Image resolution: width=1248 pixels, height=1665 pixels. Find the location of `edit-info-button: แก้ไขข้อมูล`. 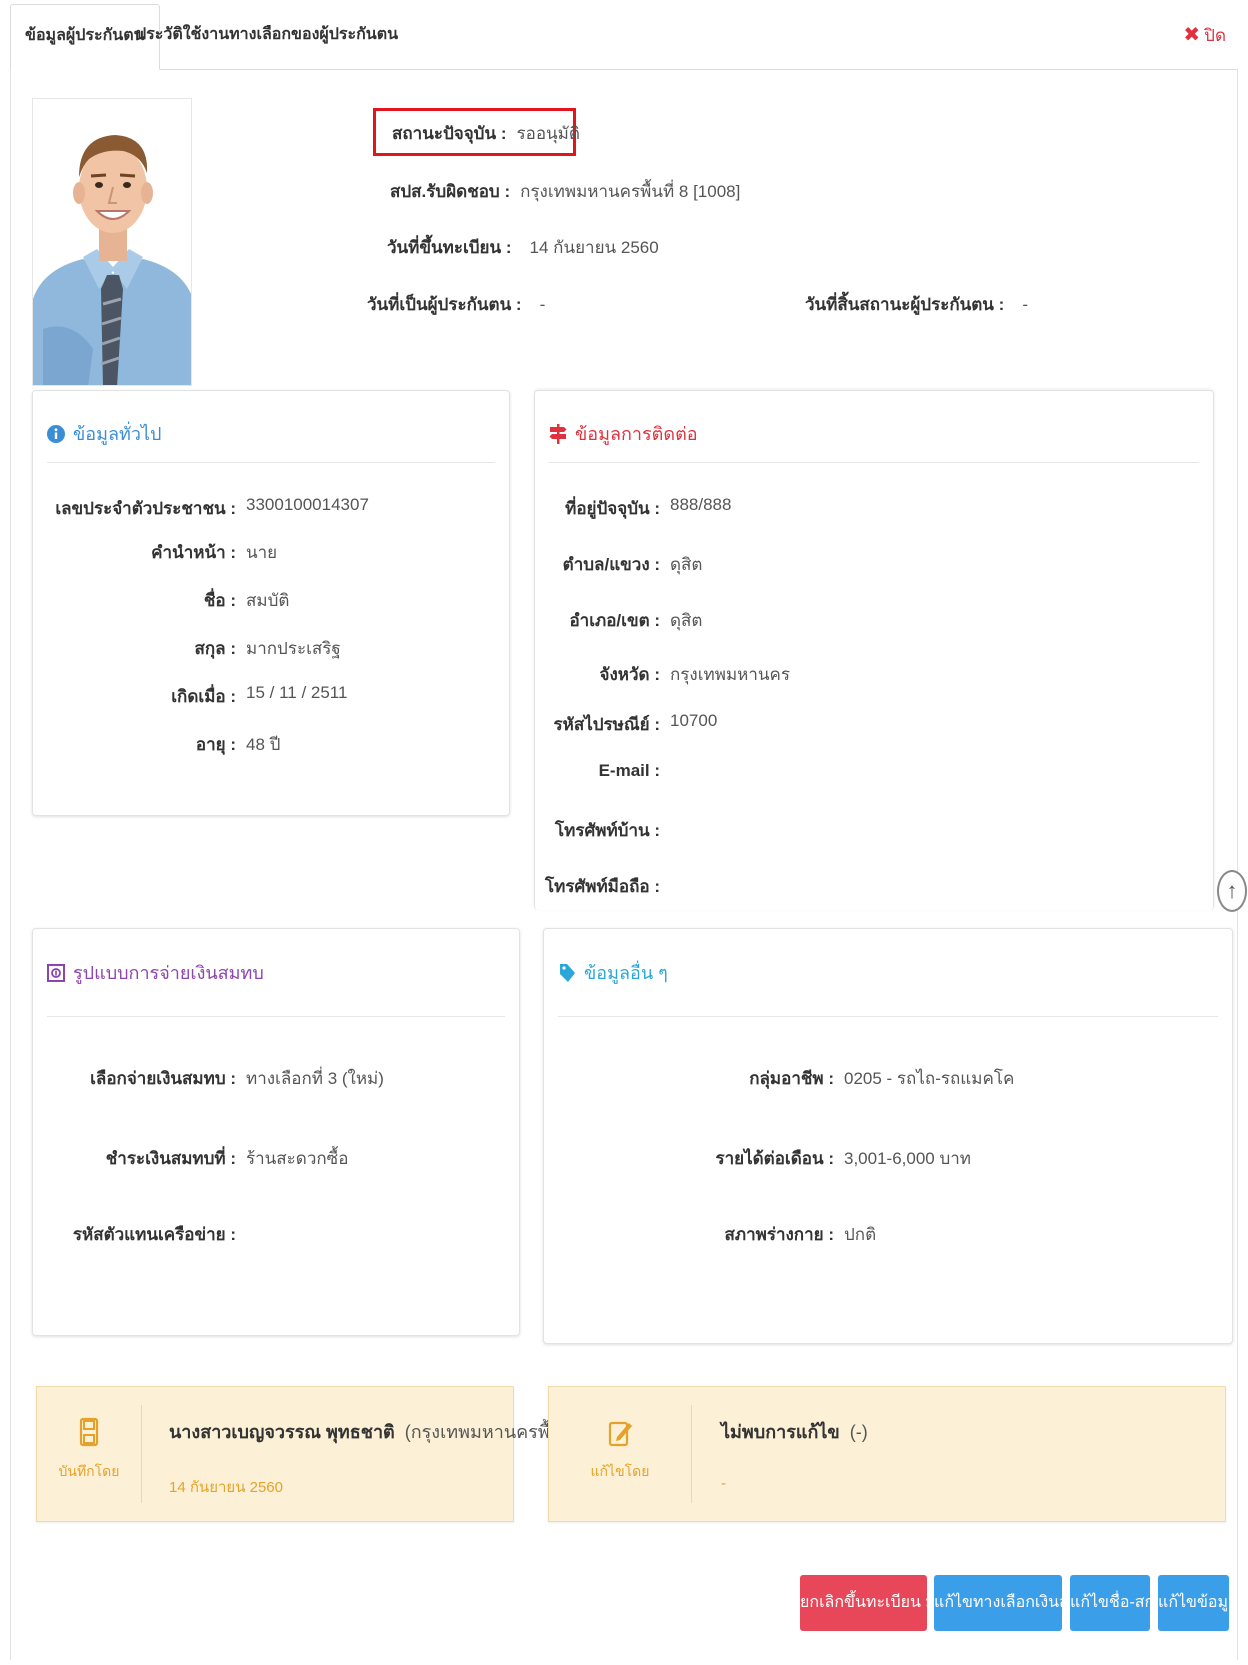

edit-info-button: แก้ไขข้อมูล is located at coordinates (1198, 1603).